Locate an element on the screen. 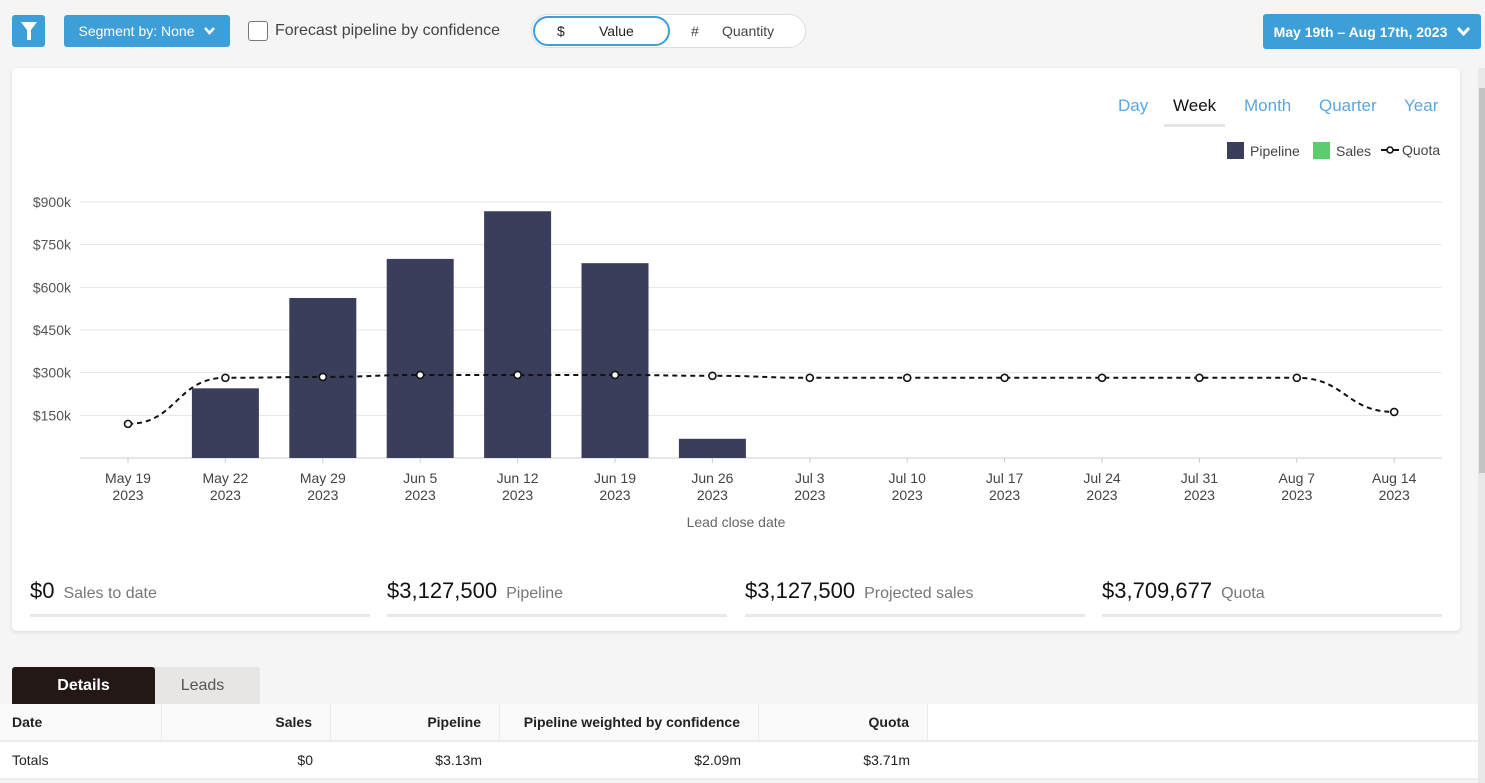 The height and width of the screenshot is (783, 1485). col-quota: Quota is located at coordinates (843, 722).